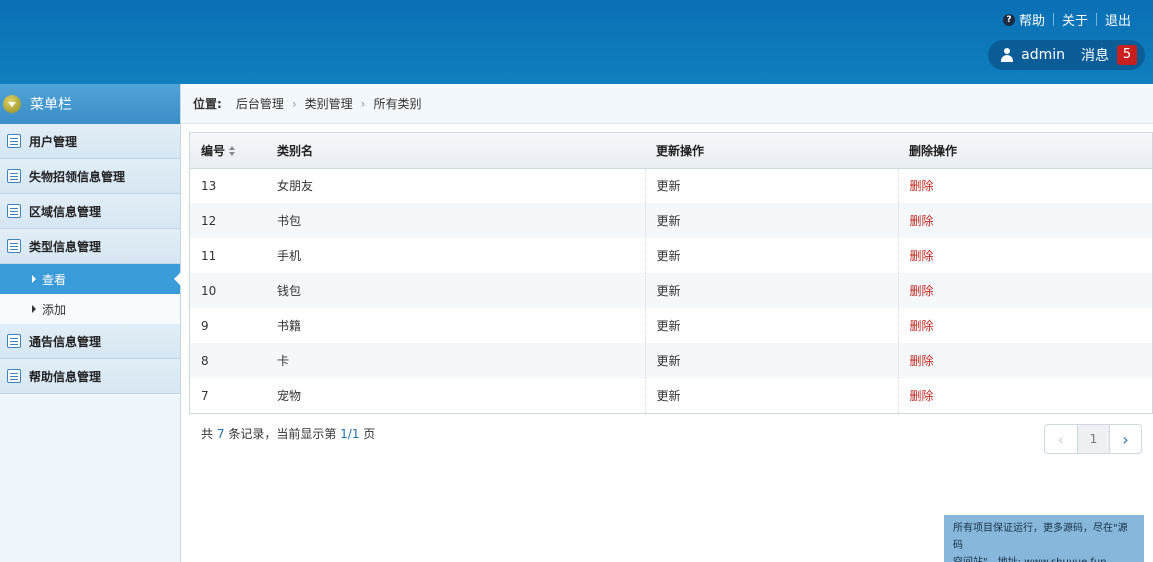  I want to click on top-header: ? 帮助 关于 退出 admin 消息 5, so click(576, 42).